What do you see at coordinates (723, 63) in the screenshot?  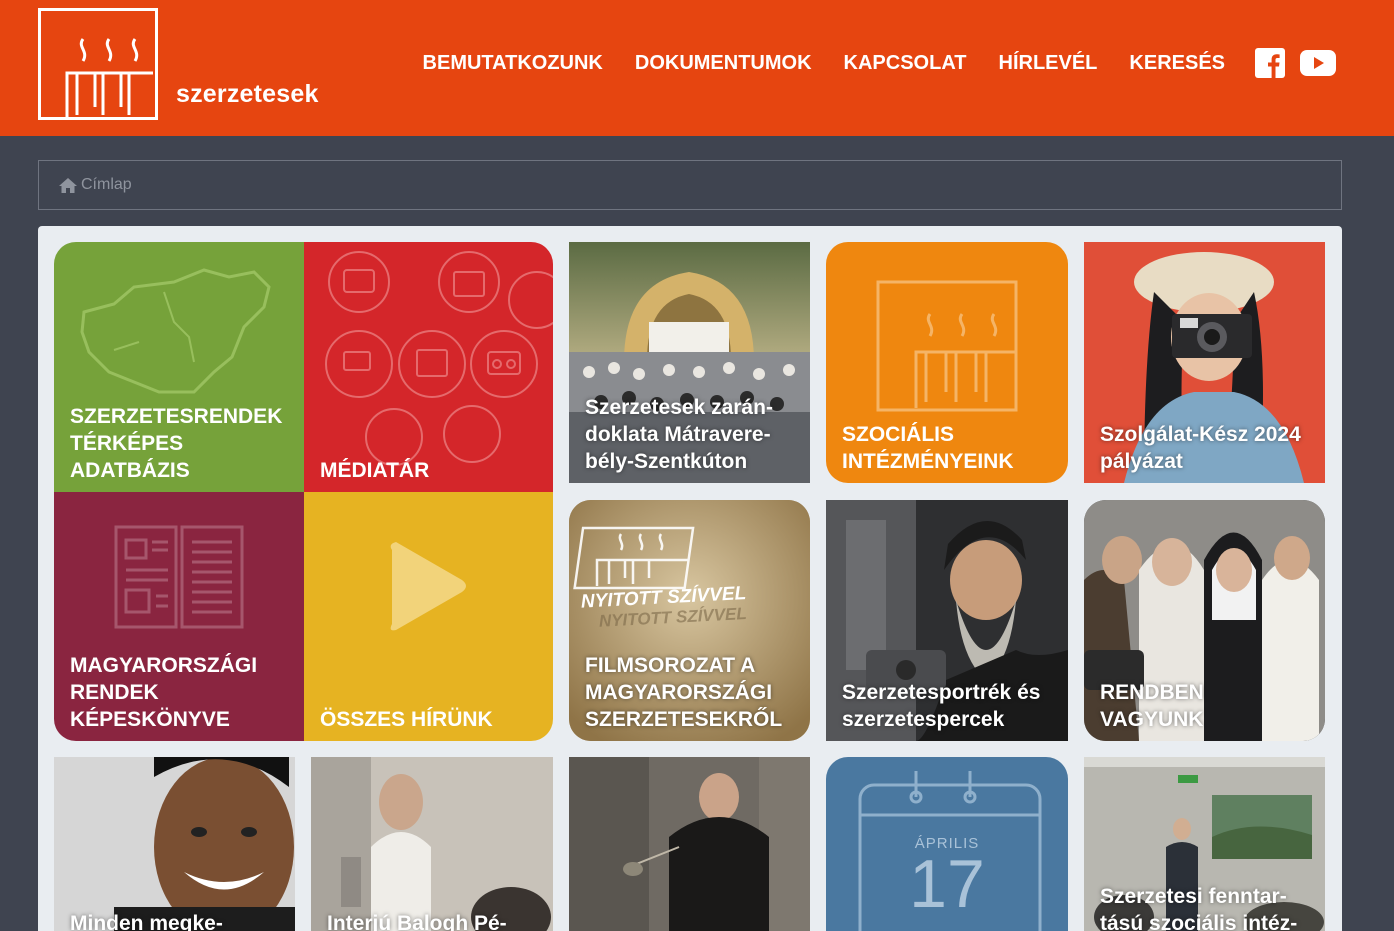 I see `nav-dokumentumok: DOKUMENTUMOK` at bounding box center [723, 63].